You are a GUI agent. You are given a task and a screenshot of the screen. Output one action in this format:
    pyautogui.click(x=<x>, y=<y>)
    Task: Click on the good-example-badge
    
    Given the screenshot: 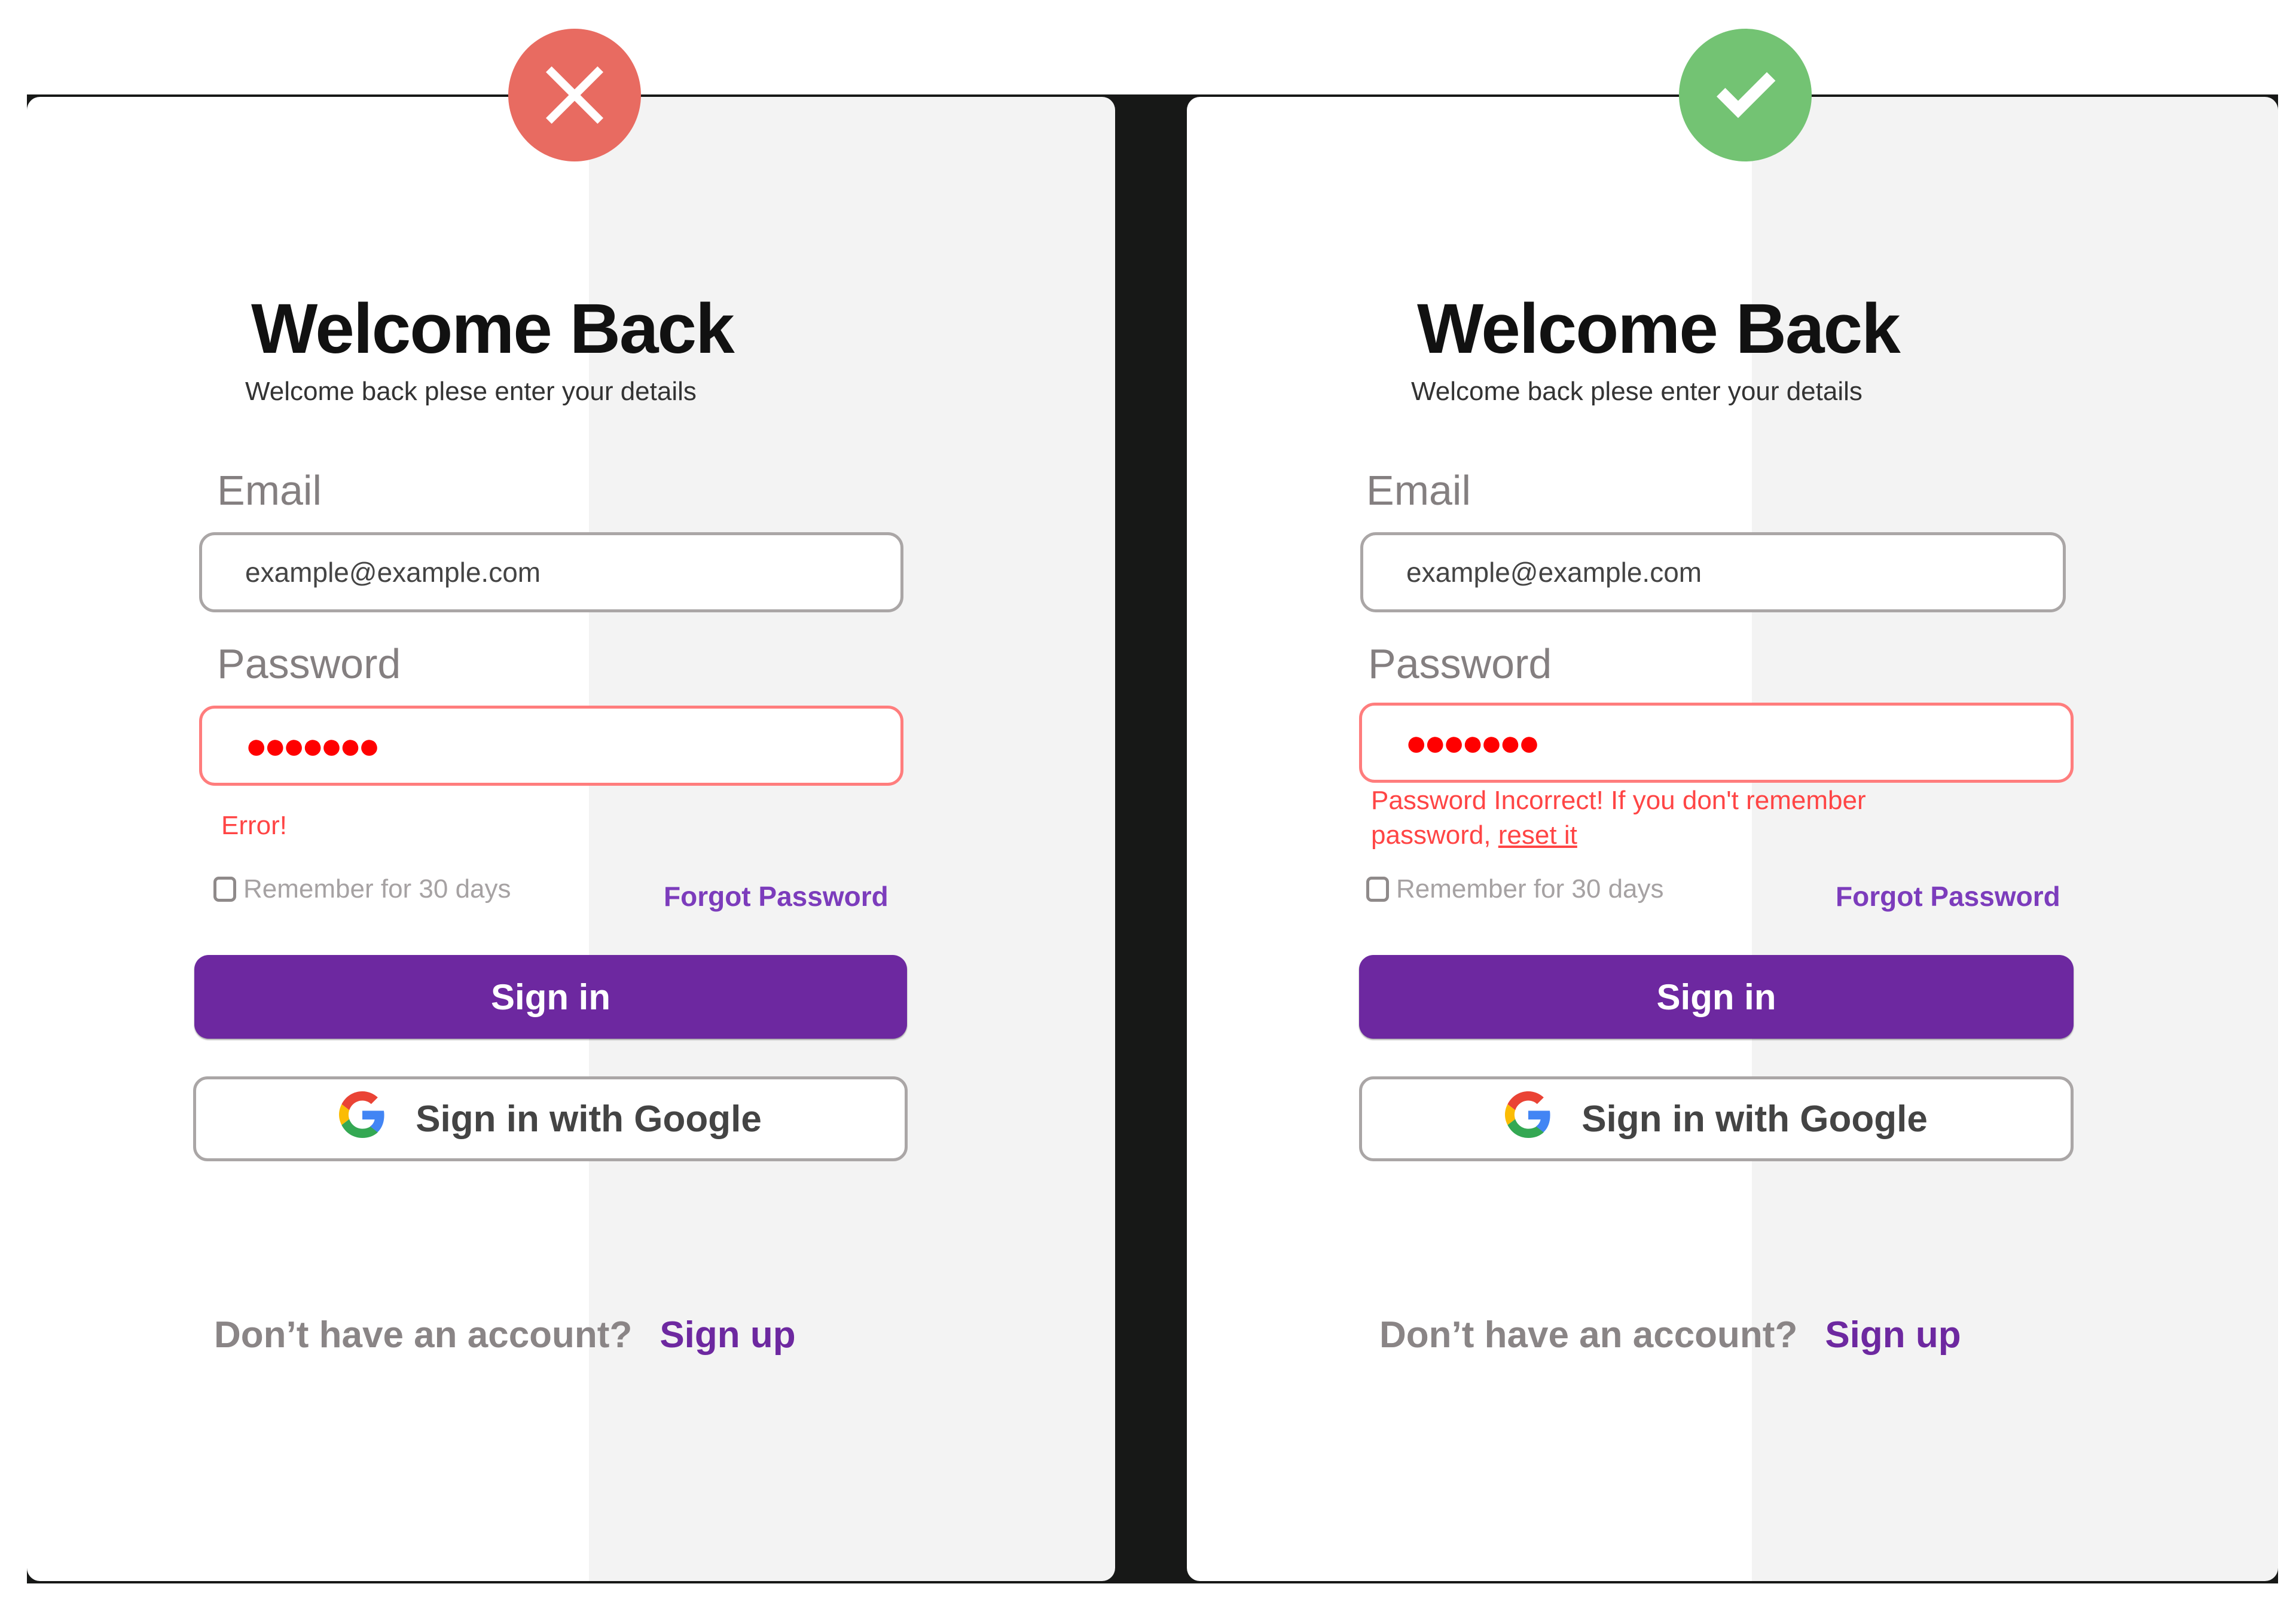 What is the action you would take?
    pyautogui.click(x=1745, y=95)
    